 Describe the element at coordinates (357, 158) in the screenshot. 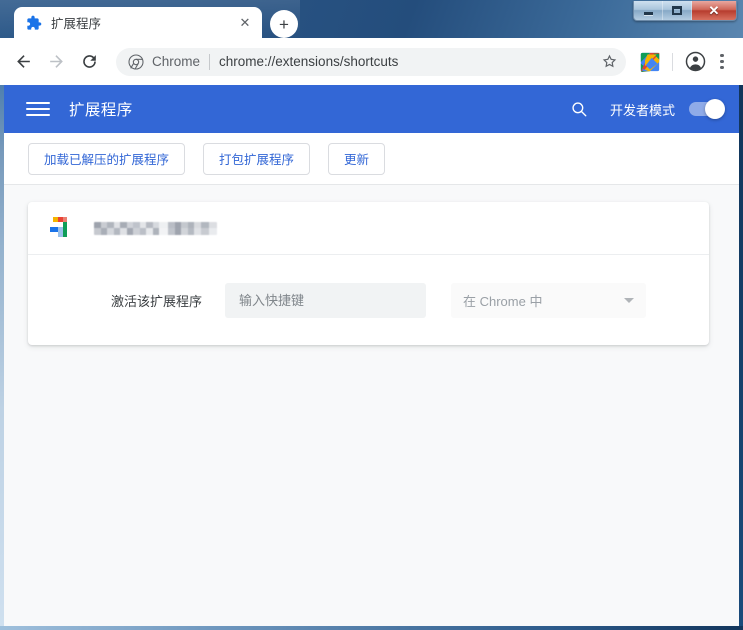

I see `update-button: 更新` at that location.